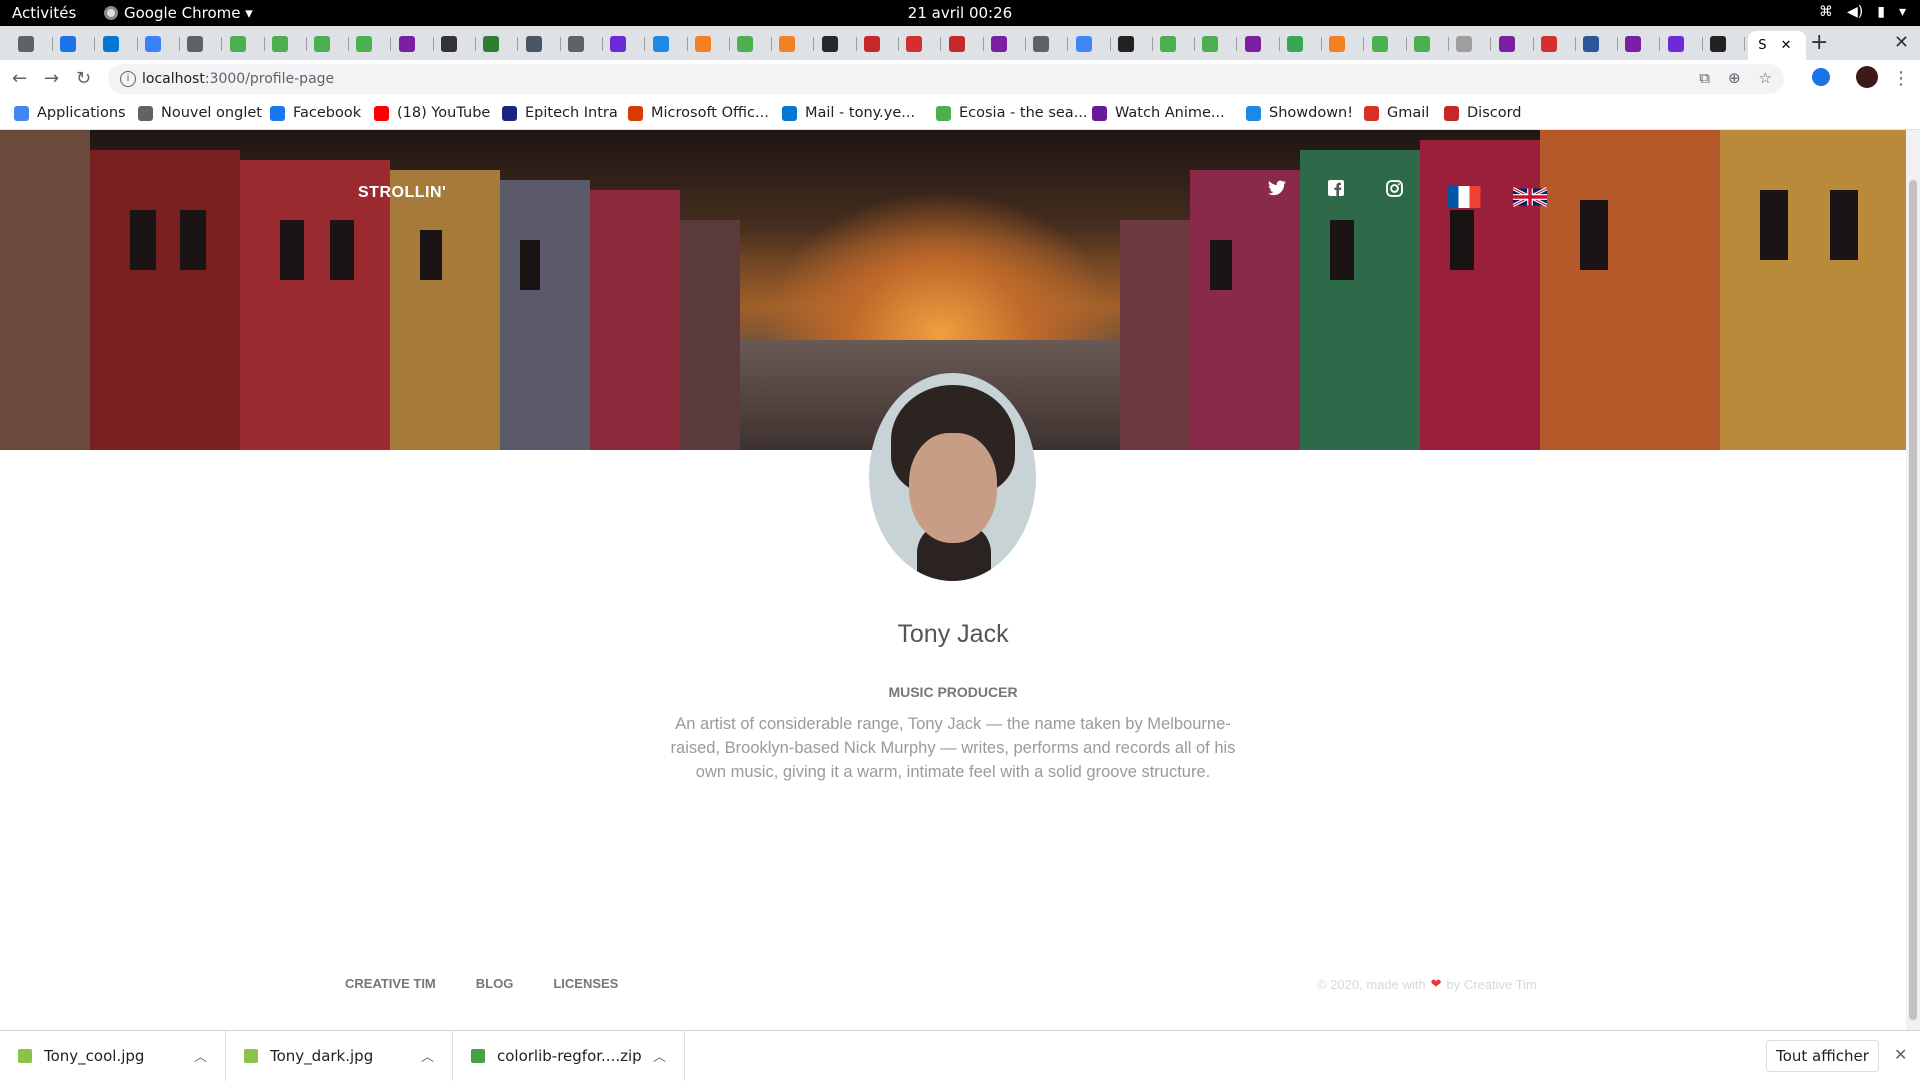 This screenshot has width=1920, height=1081. I want to click on download-item: Tony_dark.jpg ︿, so click(339, 1056).